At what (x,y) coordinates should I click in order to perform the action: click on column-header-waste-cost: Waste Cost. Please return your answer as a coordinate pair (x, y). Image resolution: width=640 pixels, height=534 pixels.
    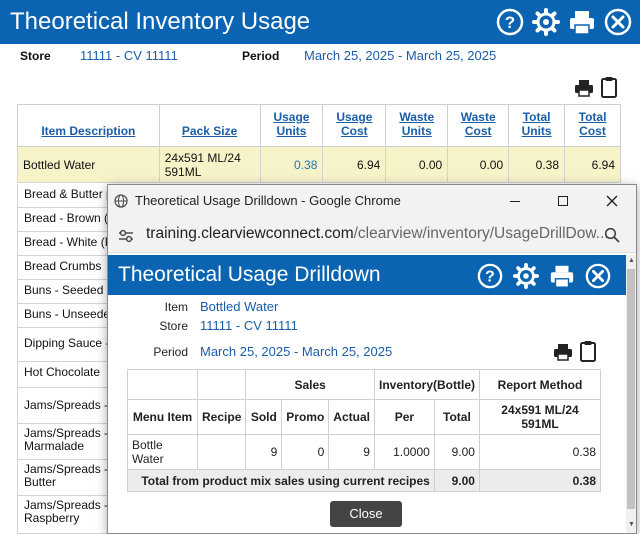
    Looking at the image, I should click on (478, 125).